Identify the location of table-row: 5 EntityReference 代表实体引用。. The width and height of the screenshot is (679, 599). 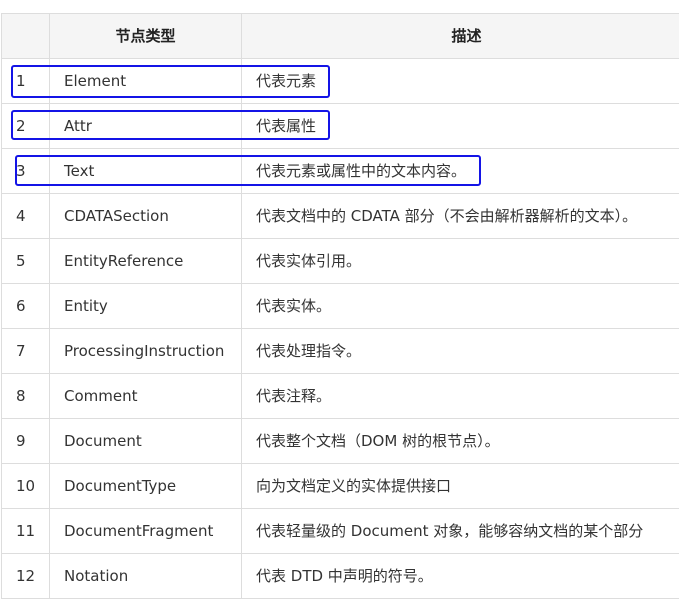
(340, 261).